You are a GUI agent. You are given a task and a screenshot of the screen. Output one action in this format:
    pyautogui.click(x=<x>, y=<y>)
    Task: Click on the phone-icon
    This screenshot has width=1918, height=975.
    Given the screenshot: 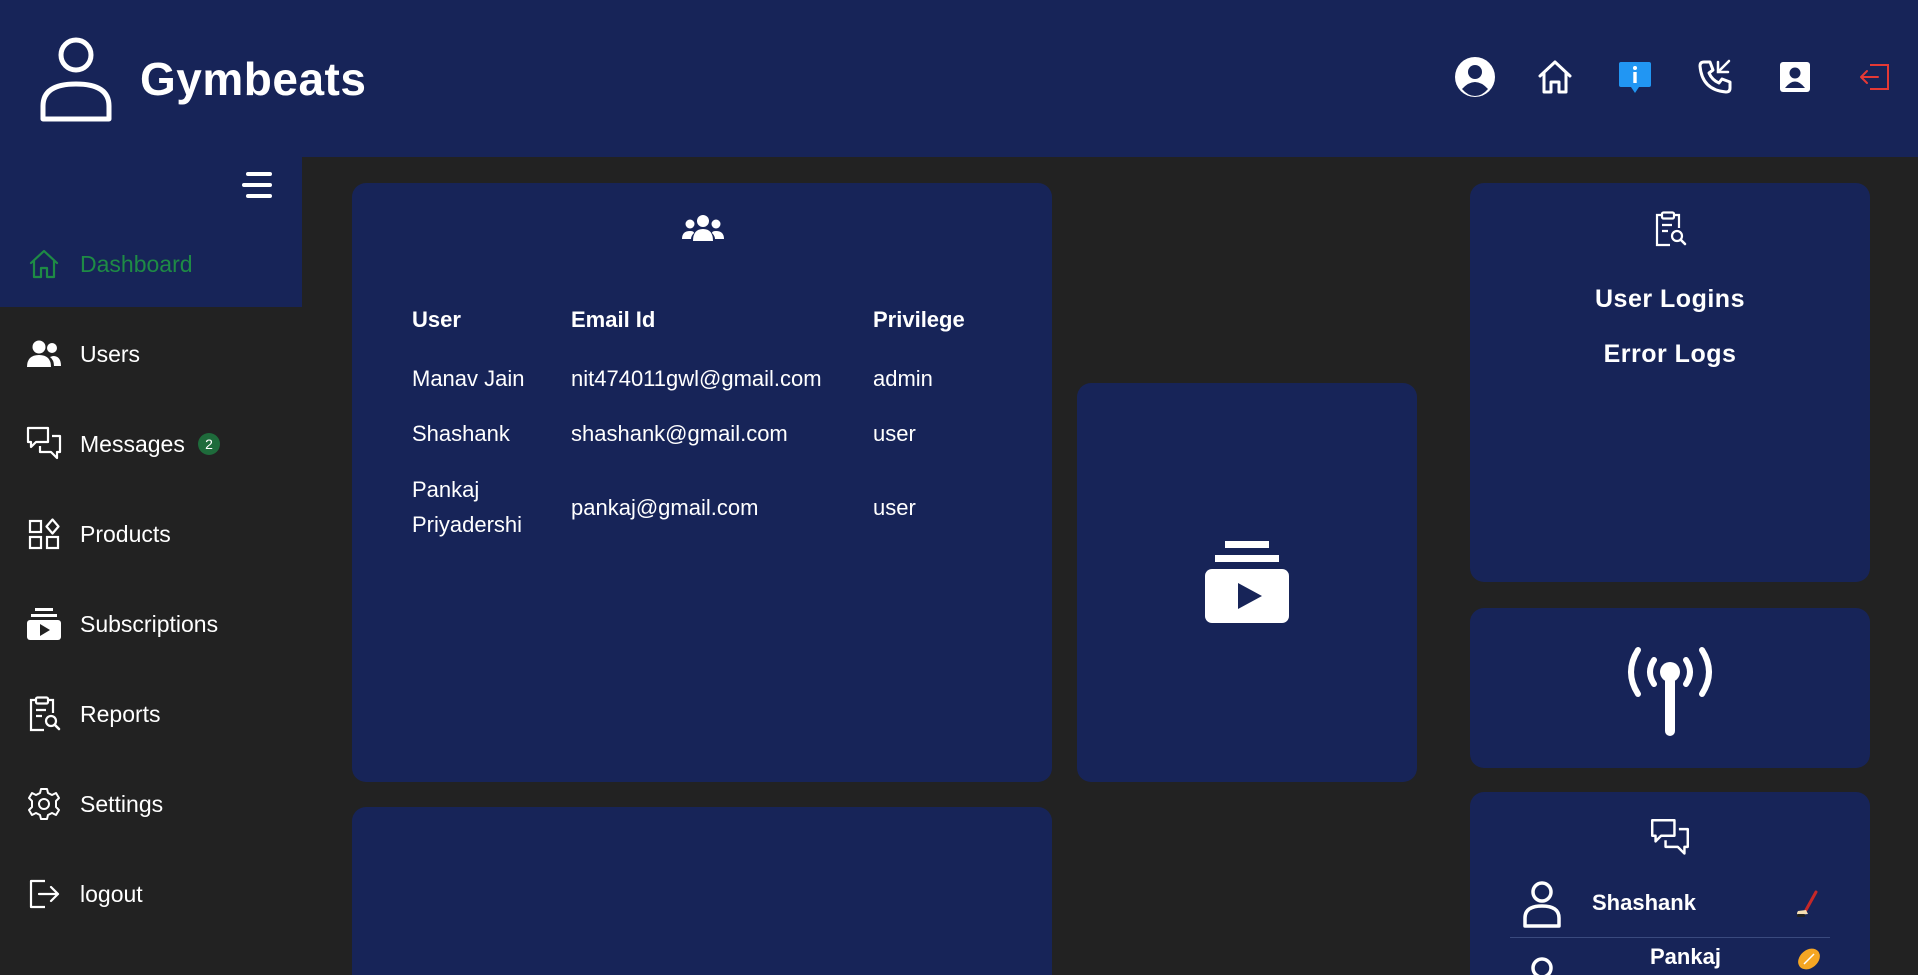 What is the action you would take?
    pyautogui.click(x=1715, y=77)
    